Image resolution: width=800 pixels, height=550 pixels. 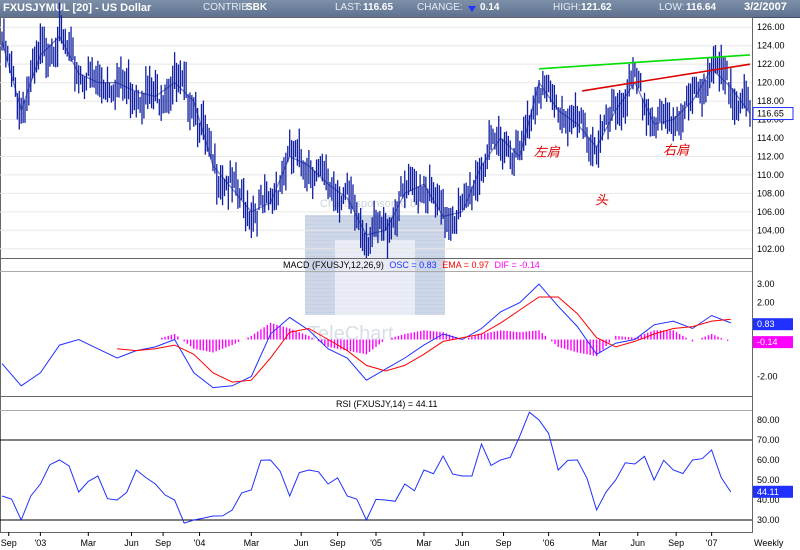 I want to click on annotation-label: 右肩, so click(x=676, y=151).